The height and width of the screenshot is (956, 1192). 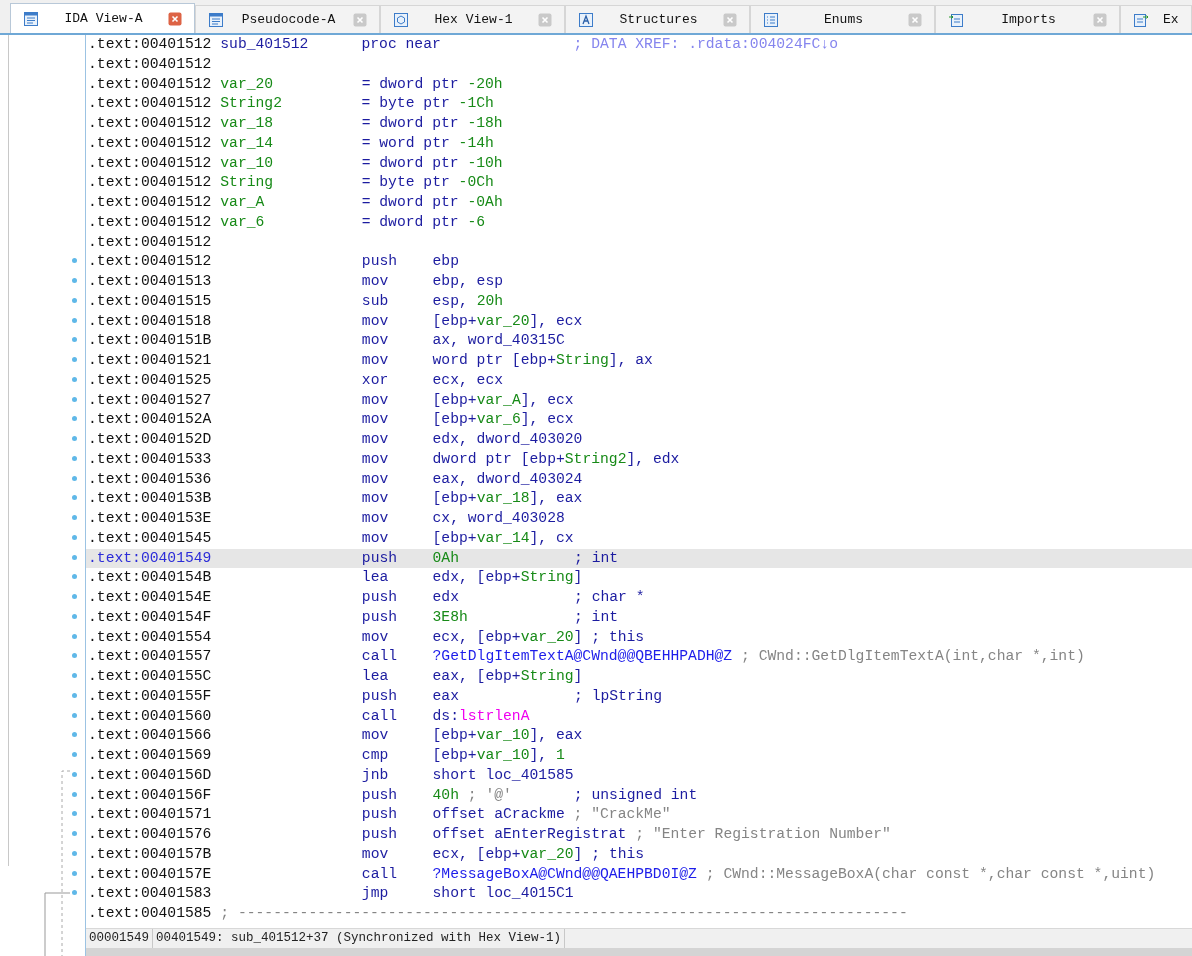 I want to click on operands: ?GetDlgItemTextA@CWnd@@QBEHHPADH@Z, so click(x=582, y=657).